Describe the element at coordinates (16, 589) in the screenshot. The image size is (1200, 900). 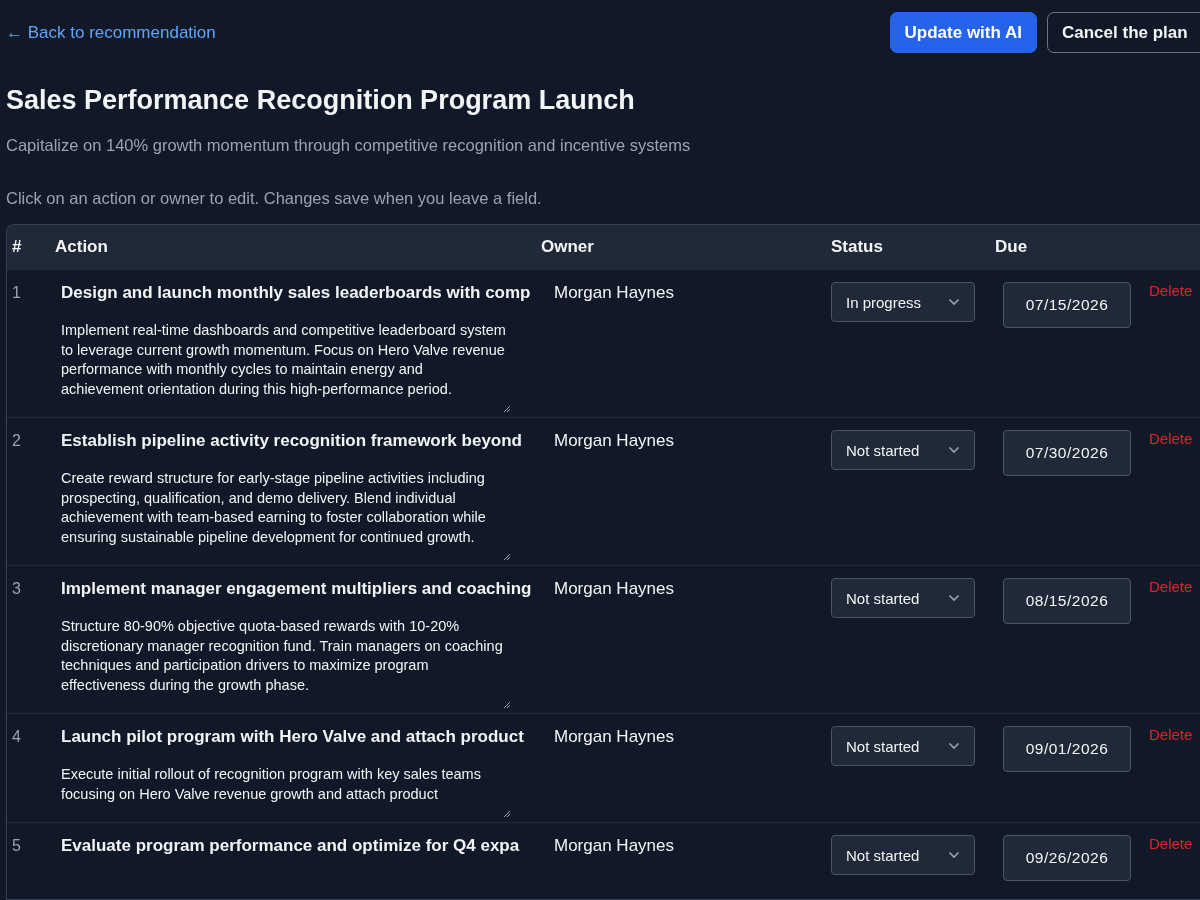
I see `row-number: 3` at that location.